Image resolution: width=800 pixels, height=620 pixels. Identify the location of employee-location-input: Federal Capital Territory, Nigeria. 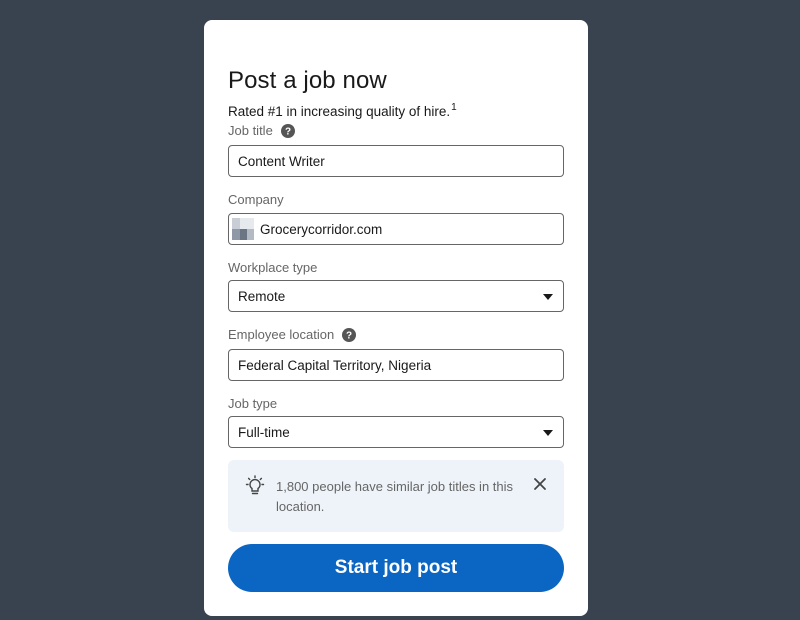
(396, 365).